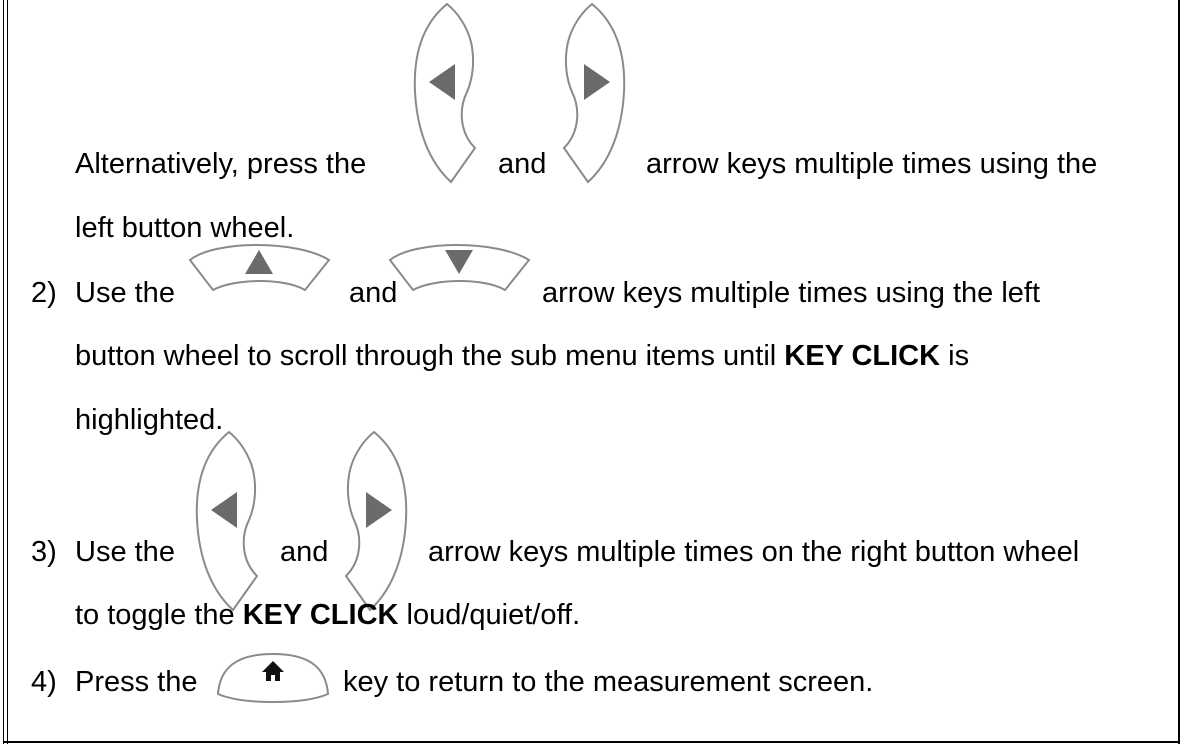  I want to click on paragraph-1-prefix: Alternatively, press the, so click(221, 164).